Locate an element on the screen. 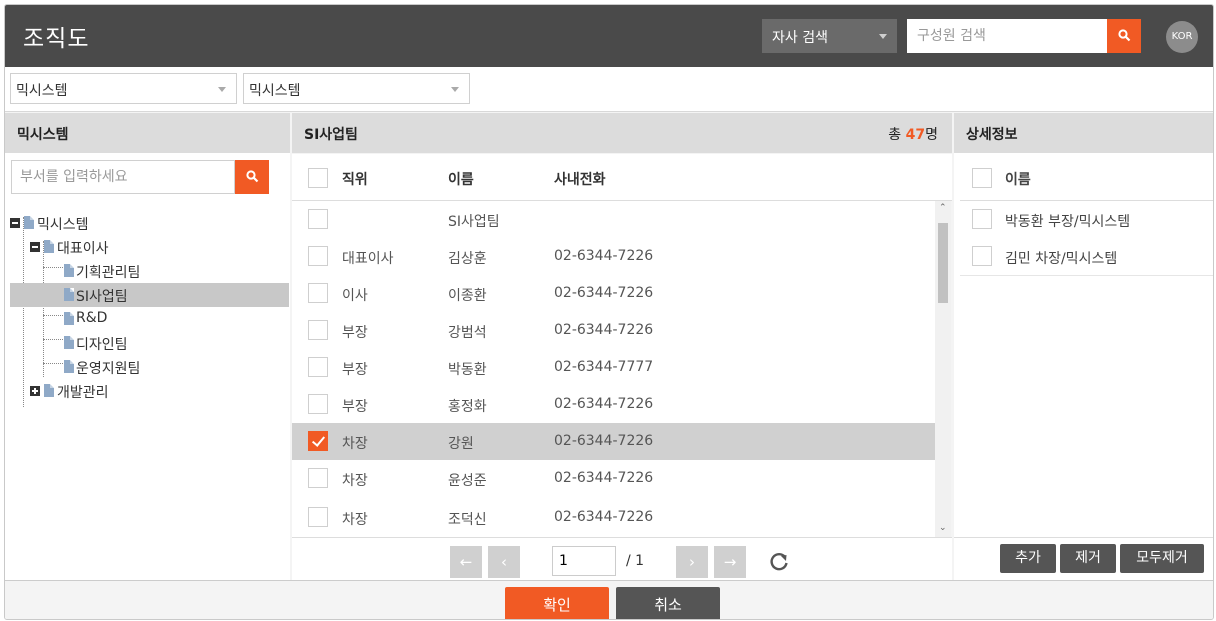 This screenshot has width=1216, height=621. add-button: 추가 is located at coordinates (1028, 558).